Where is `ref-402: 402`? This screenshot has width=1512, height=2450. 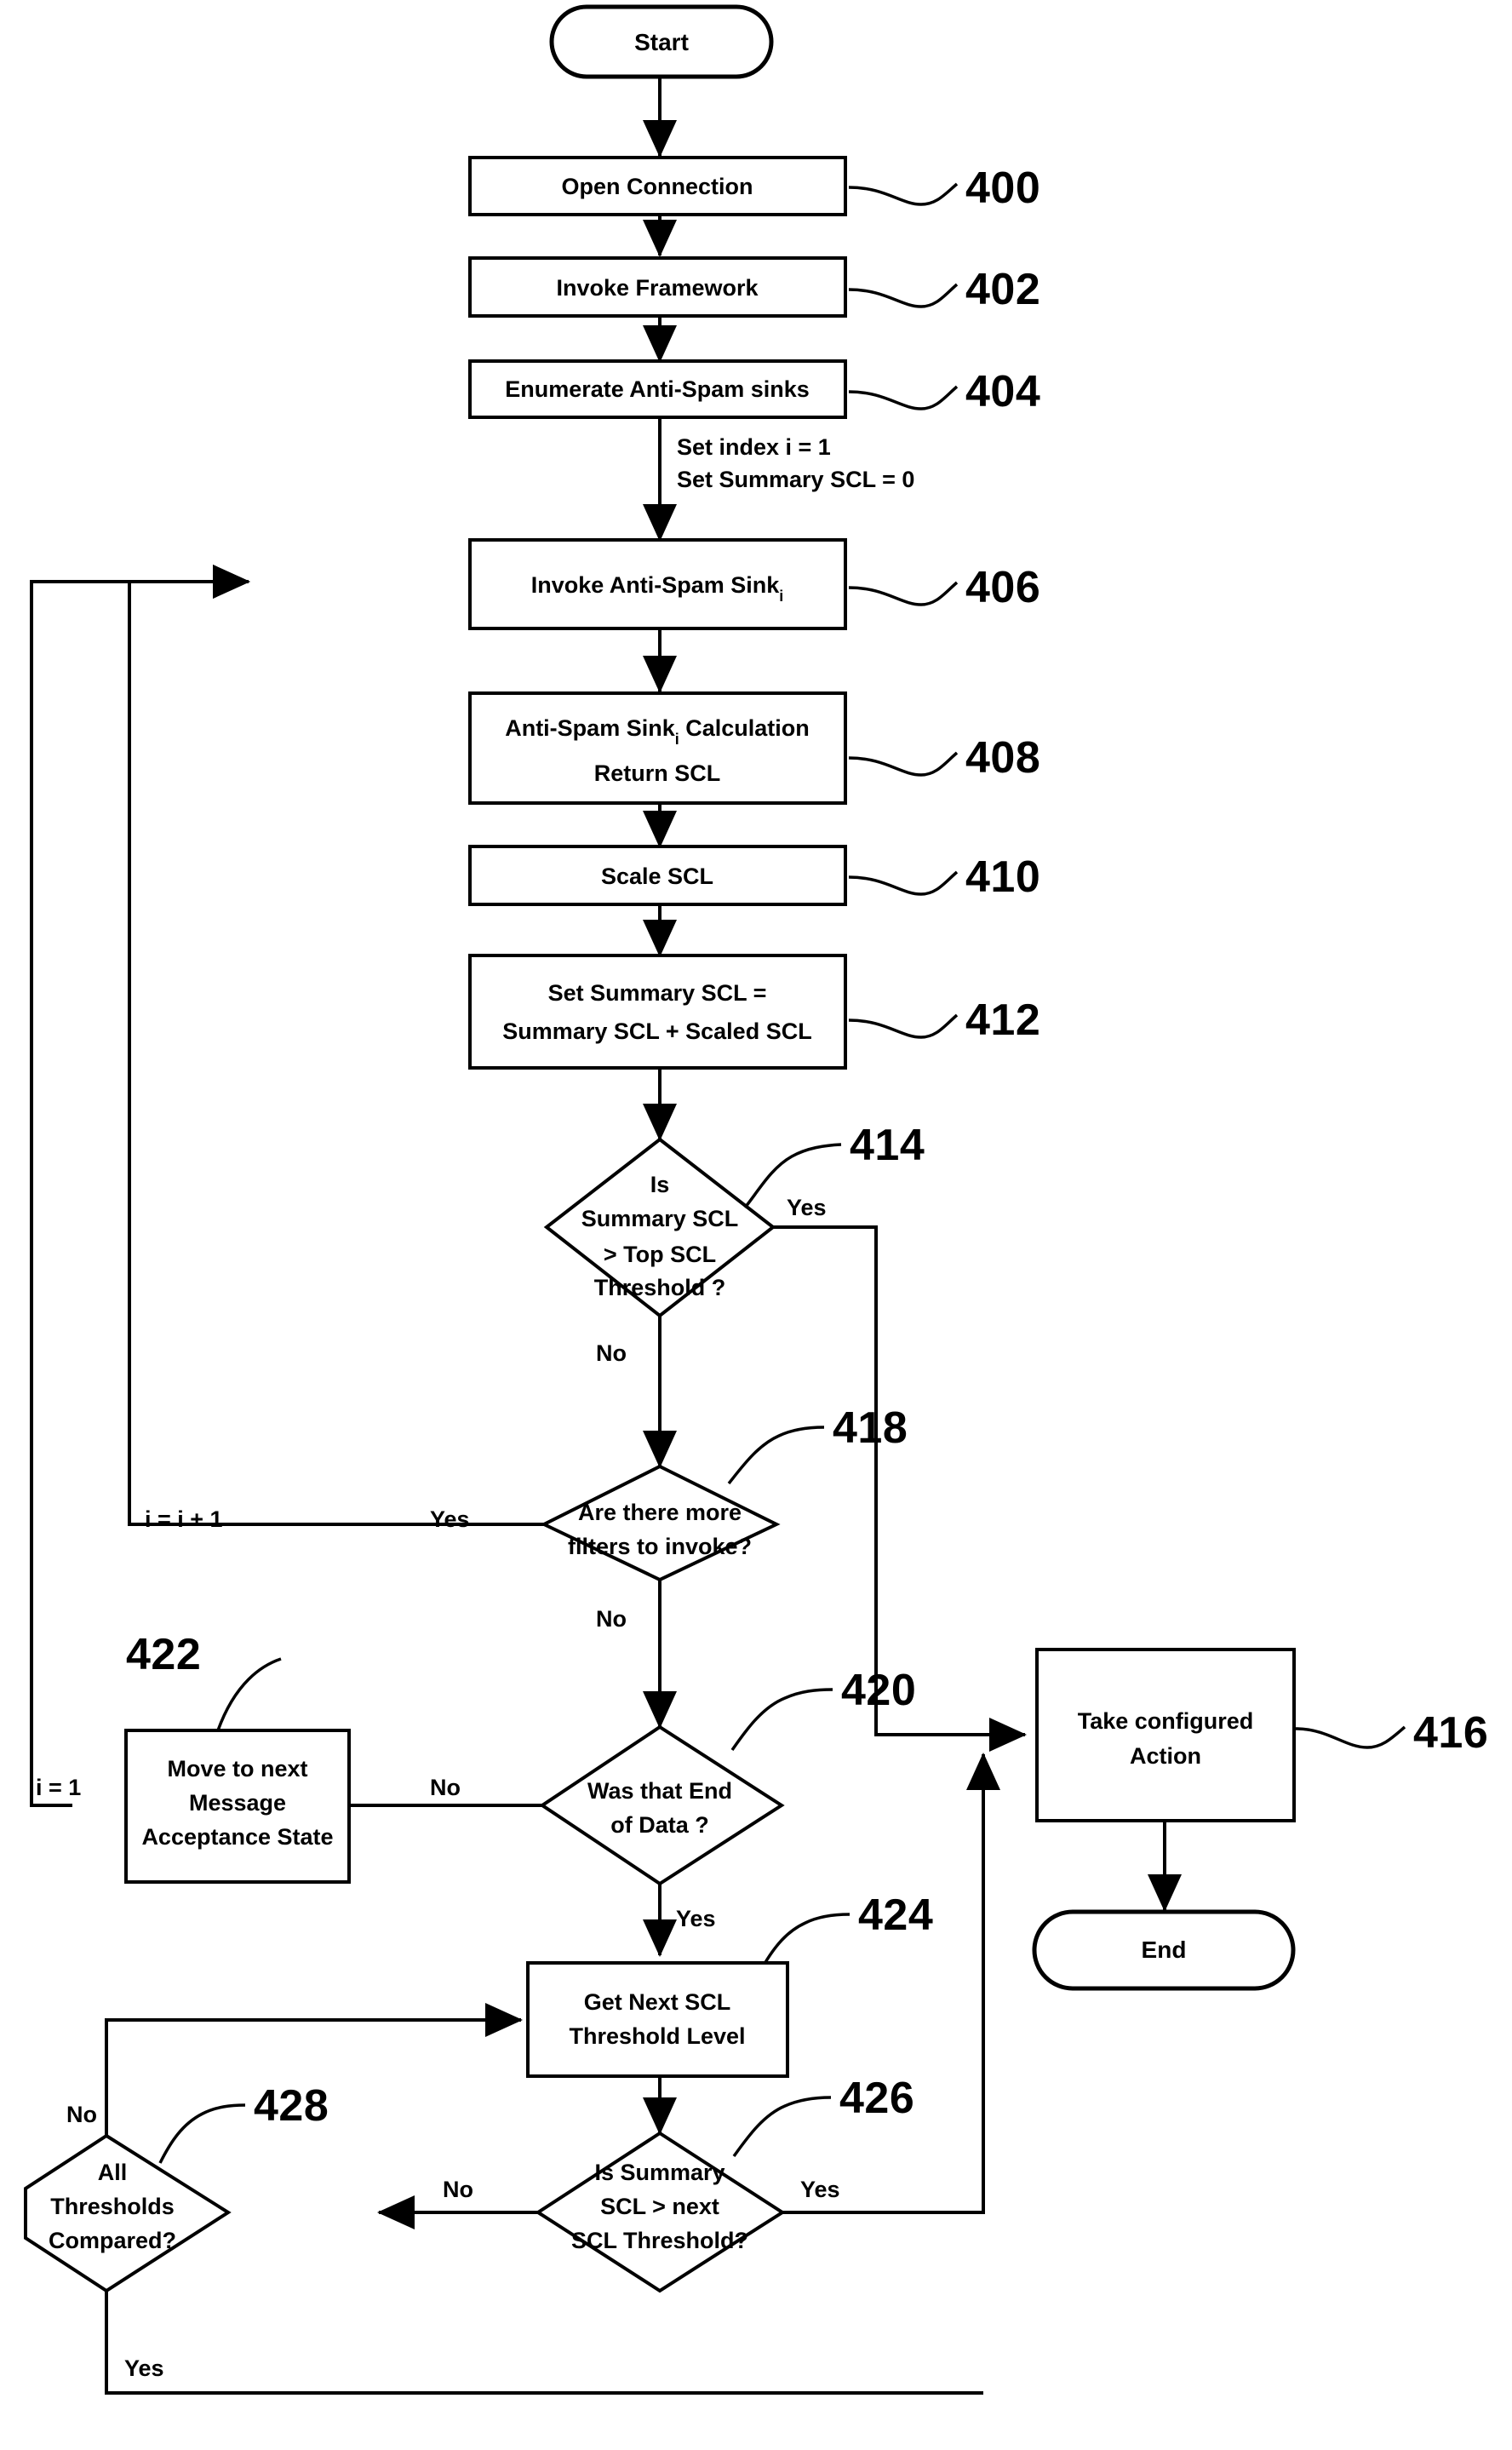 ref-402: 402 is located at coordinates (1002, 289).